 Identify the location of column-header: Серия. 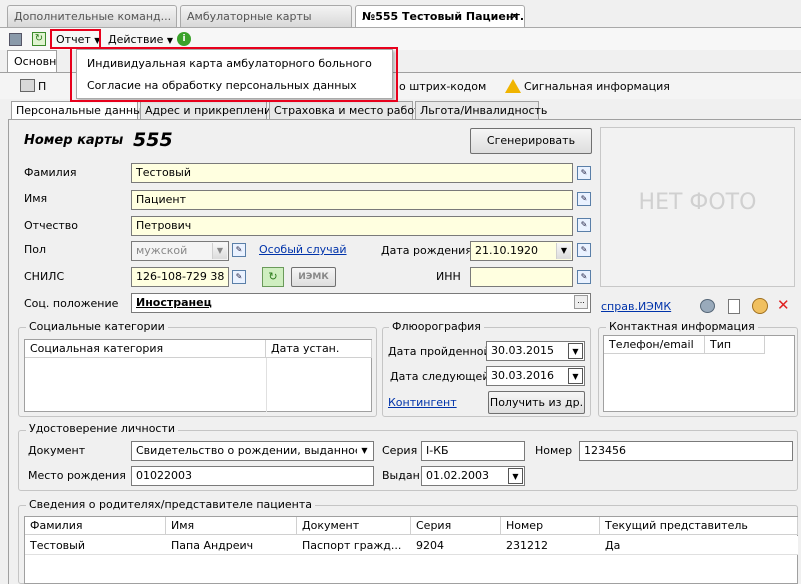
(456, 526).